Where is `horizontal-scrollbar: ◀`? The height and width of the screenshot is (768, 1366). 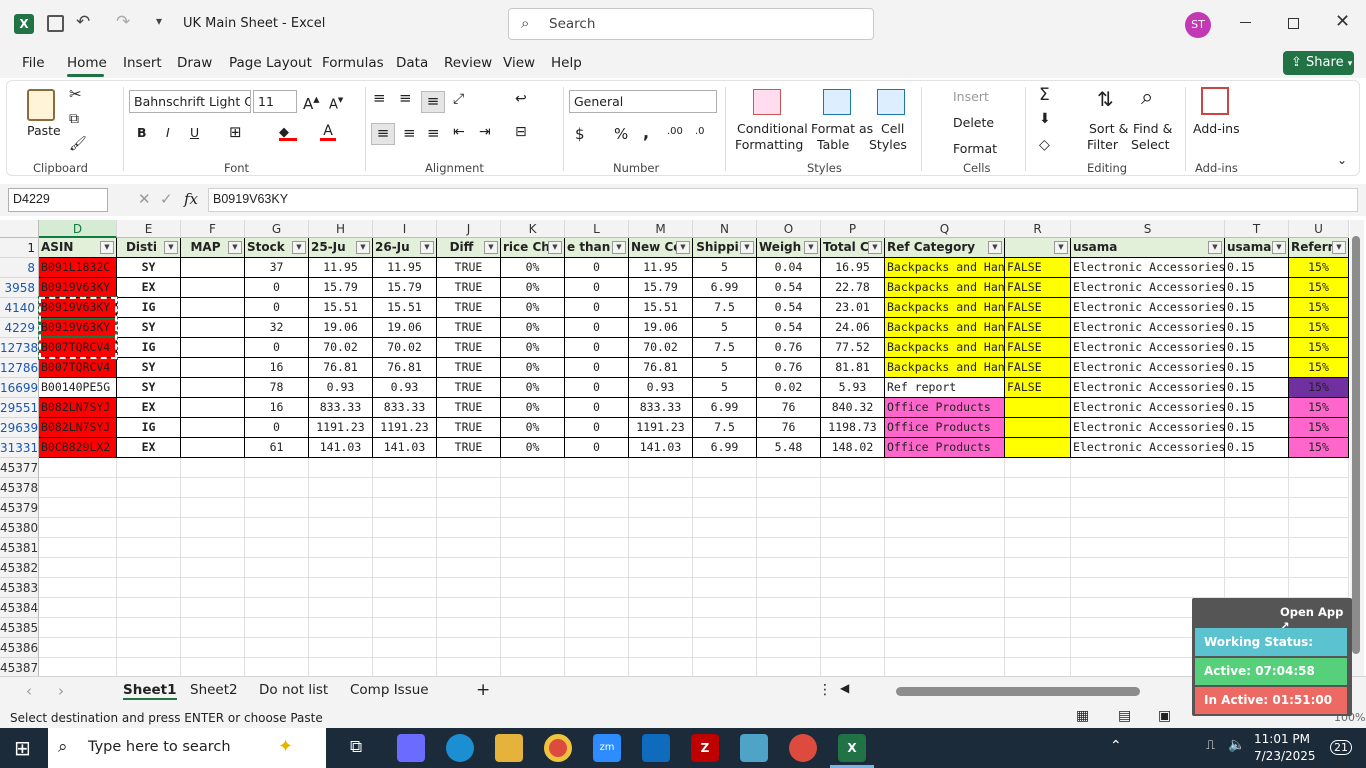
horizontal-scrollbar: ◀ is located at coordinates (1012, 690).